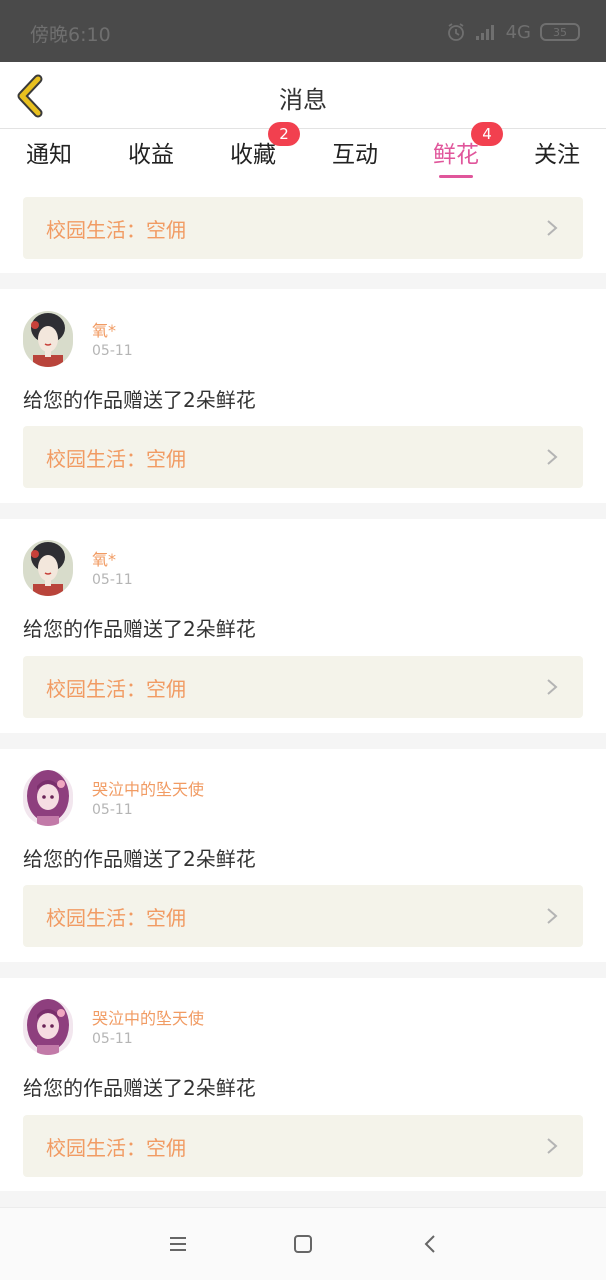 The width and height of the screenshot is (606, 1280). What do you see at coordinates (456, 176) in the screenshot?
I see `active-tab-indicator` at bounding box center [456, 176].